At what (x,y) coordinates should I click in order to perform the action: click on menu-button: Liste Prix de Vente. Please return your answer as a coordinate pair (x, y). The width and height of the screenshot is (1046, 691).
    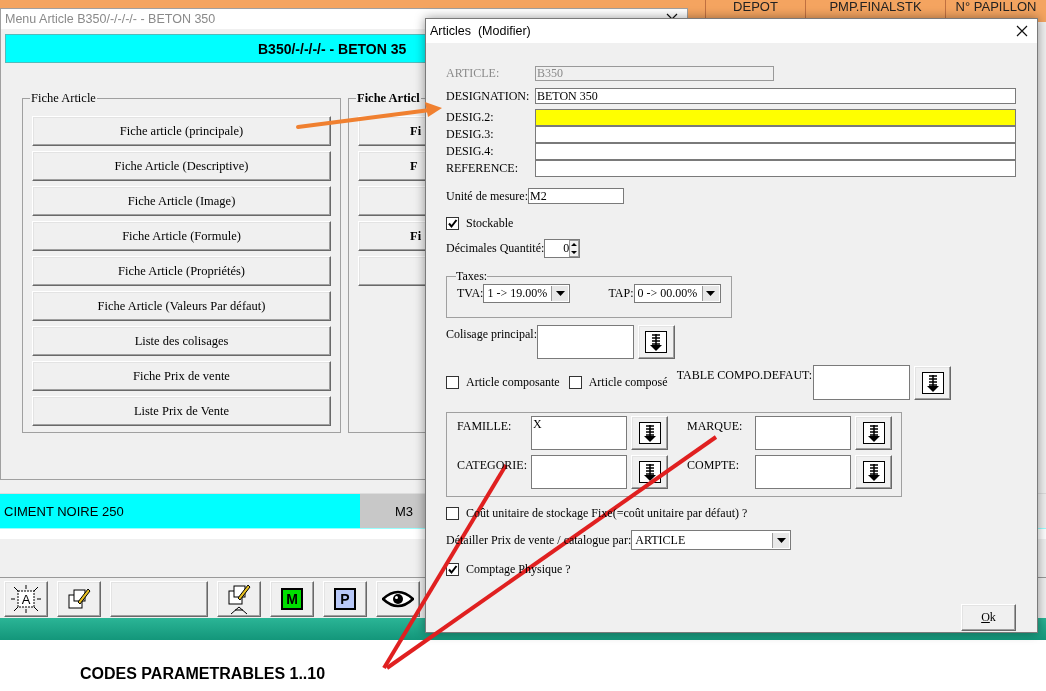
    Looking at the image, I should click on (181, 411).